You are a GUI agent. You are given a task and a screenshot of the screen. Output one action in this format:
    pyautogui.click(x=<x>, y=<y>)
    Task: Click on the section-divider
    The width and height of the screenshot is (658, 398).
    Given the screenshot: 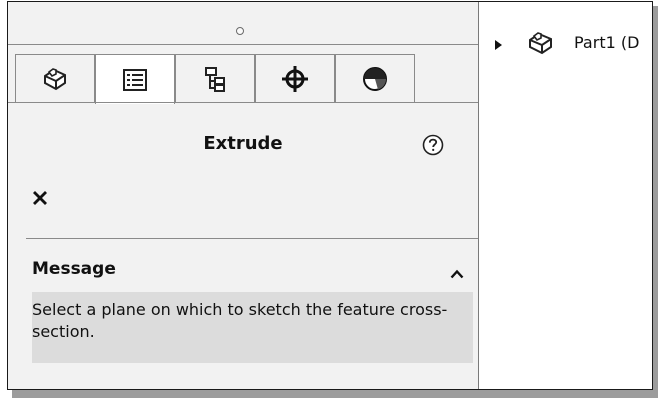 What is the action you would take?
    pyautogui.click(x=252, y=238)
    